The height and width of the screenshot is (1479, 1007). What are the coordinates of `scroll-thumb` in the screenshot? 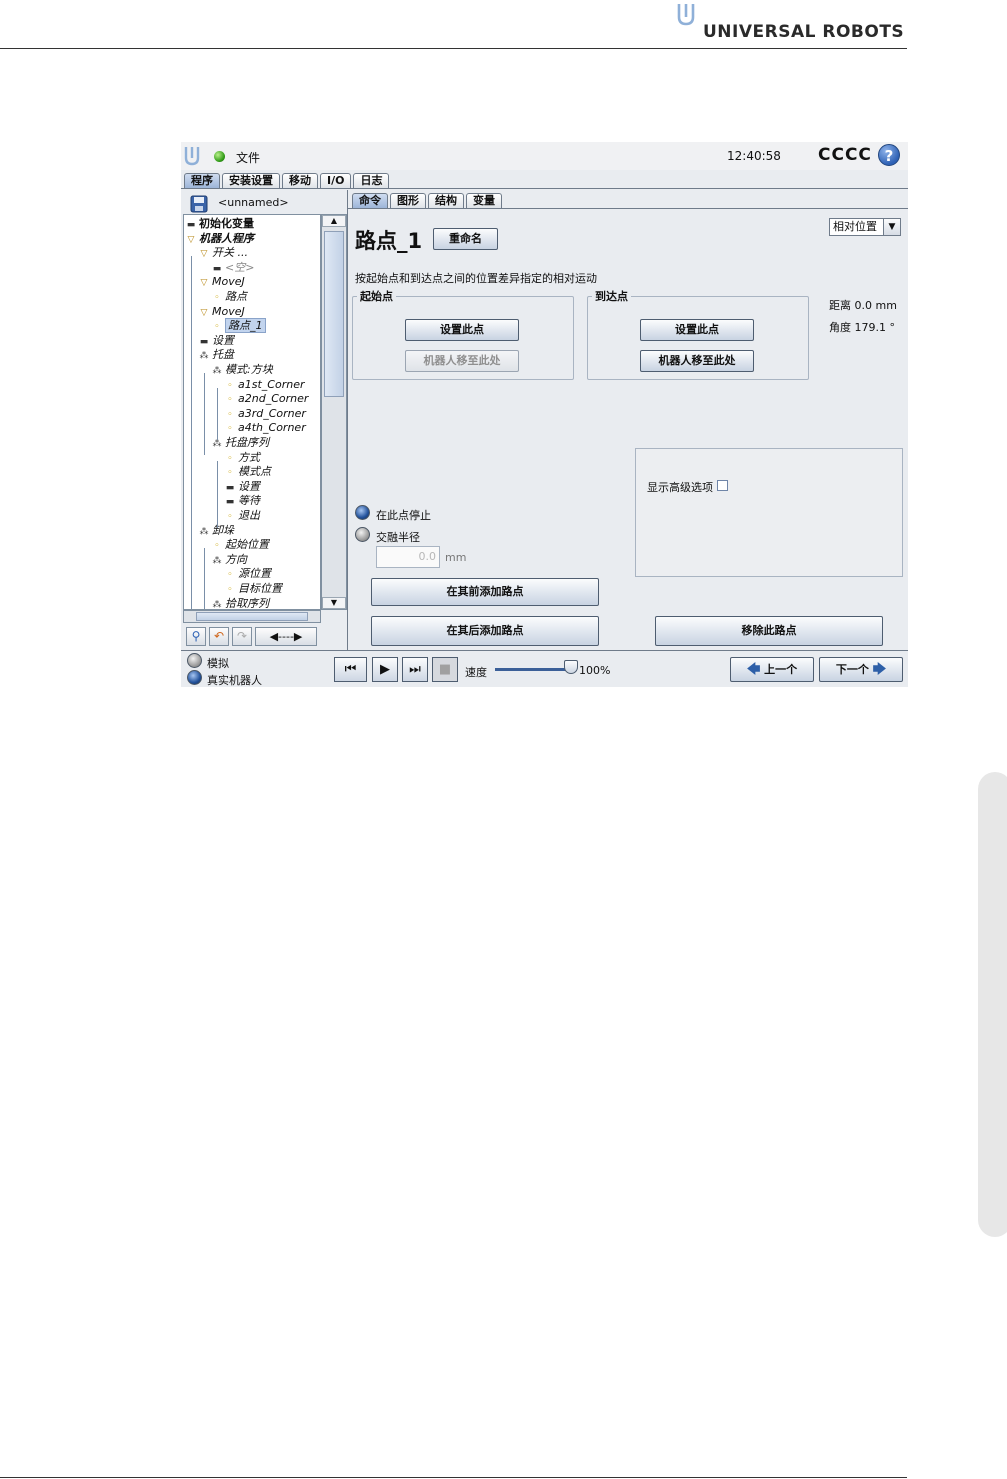 It's located at (334, 314).